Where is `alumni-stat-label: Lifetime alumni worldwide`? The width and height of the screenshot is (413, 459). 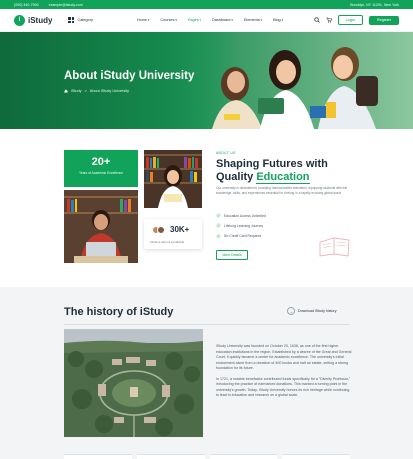
alumni-stat-label: Lifetime alumni worldwide is located at coordinates (167, 242).